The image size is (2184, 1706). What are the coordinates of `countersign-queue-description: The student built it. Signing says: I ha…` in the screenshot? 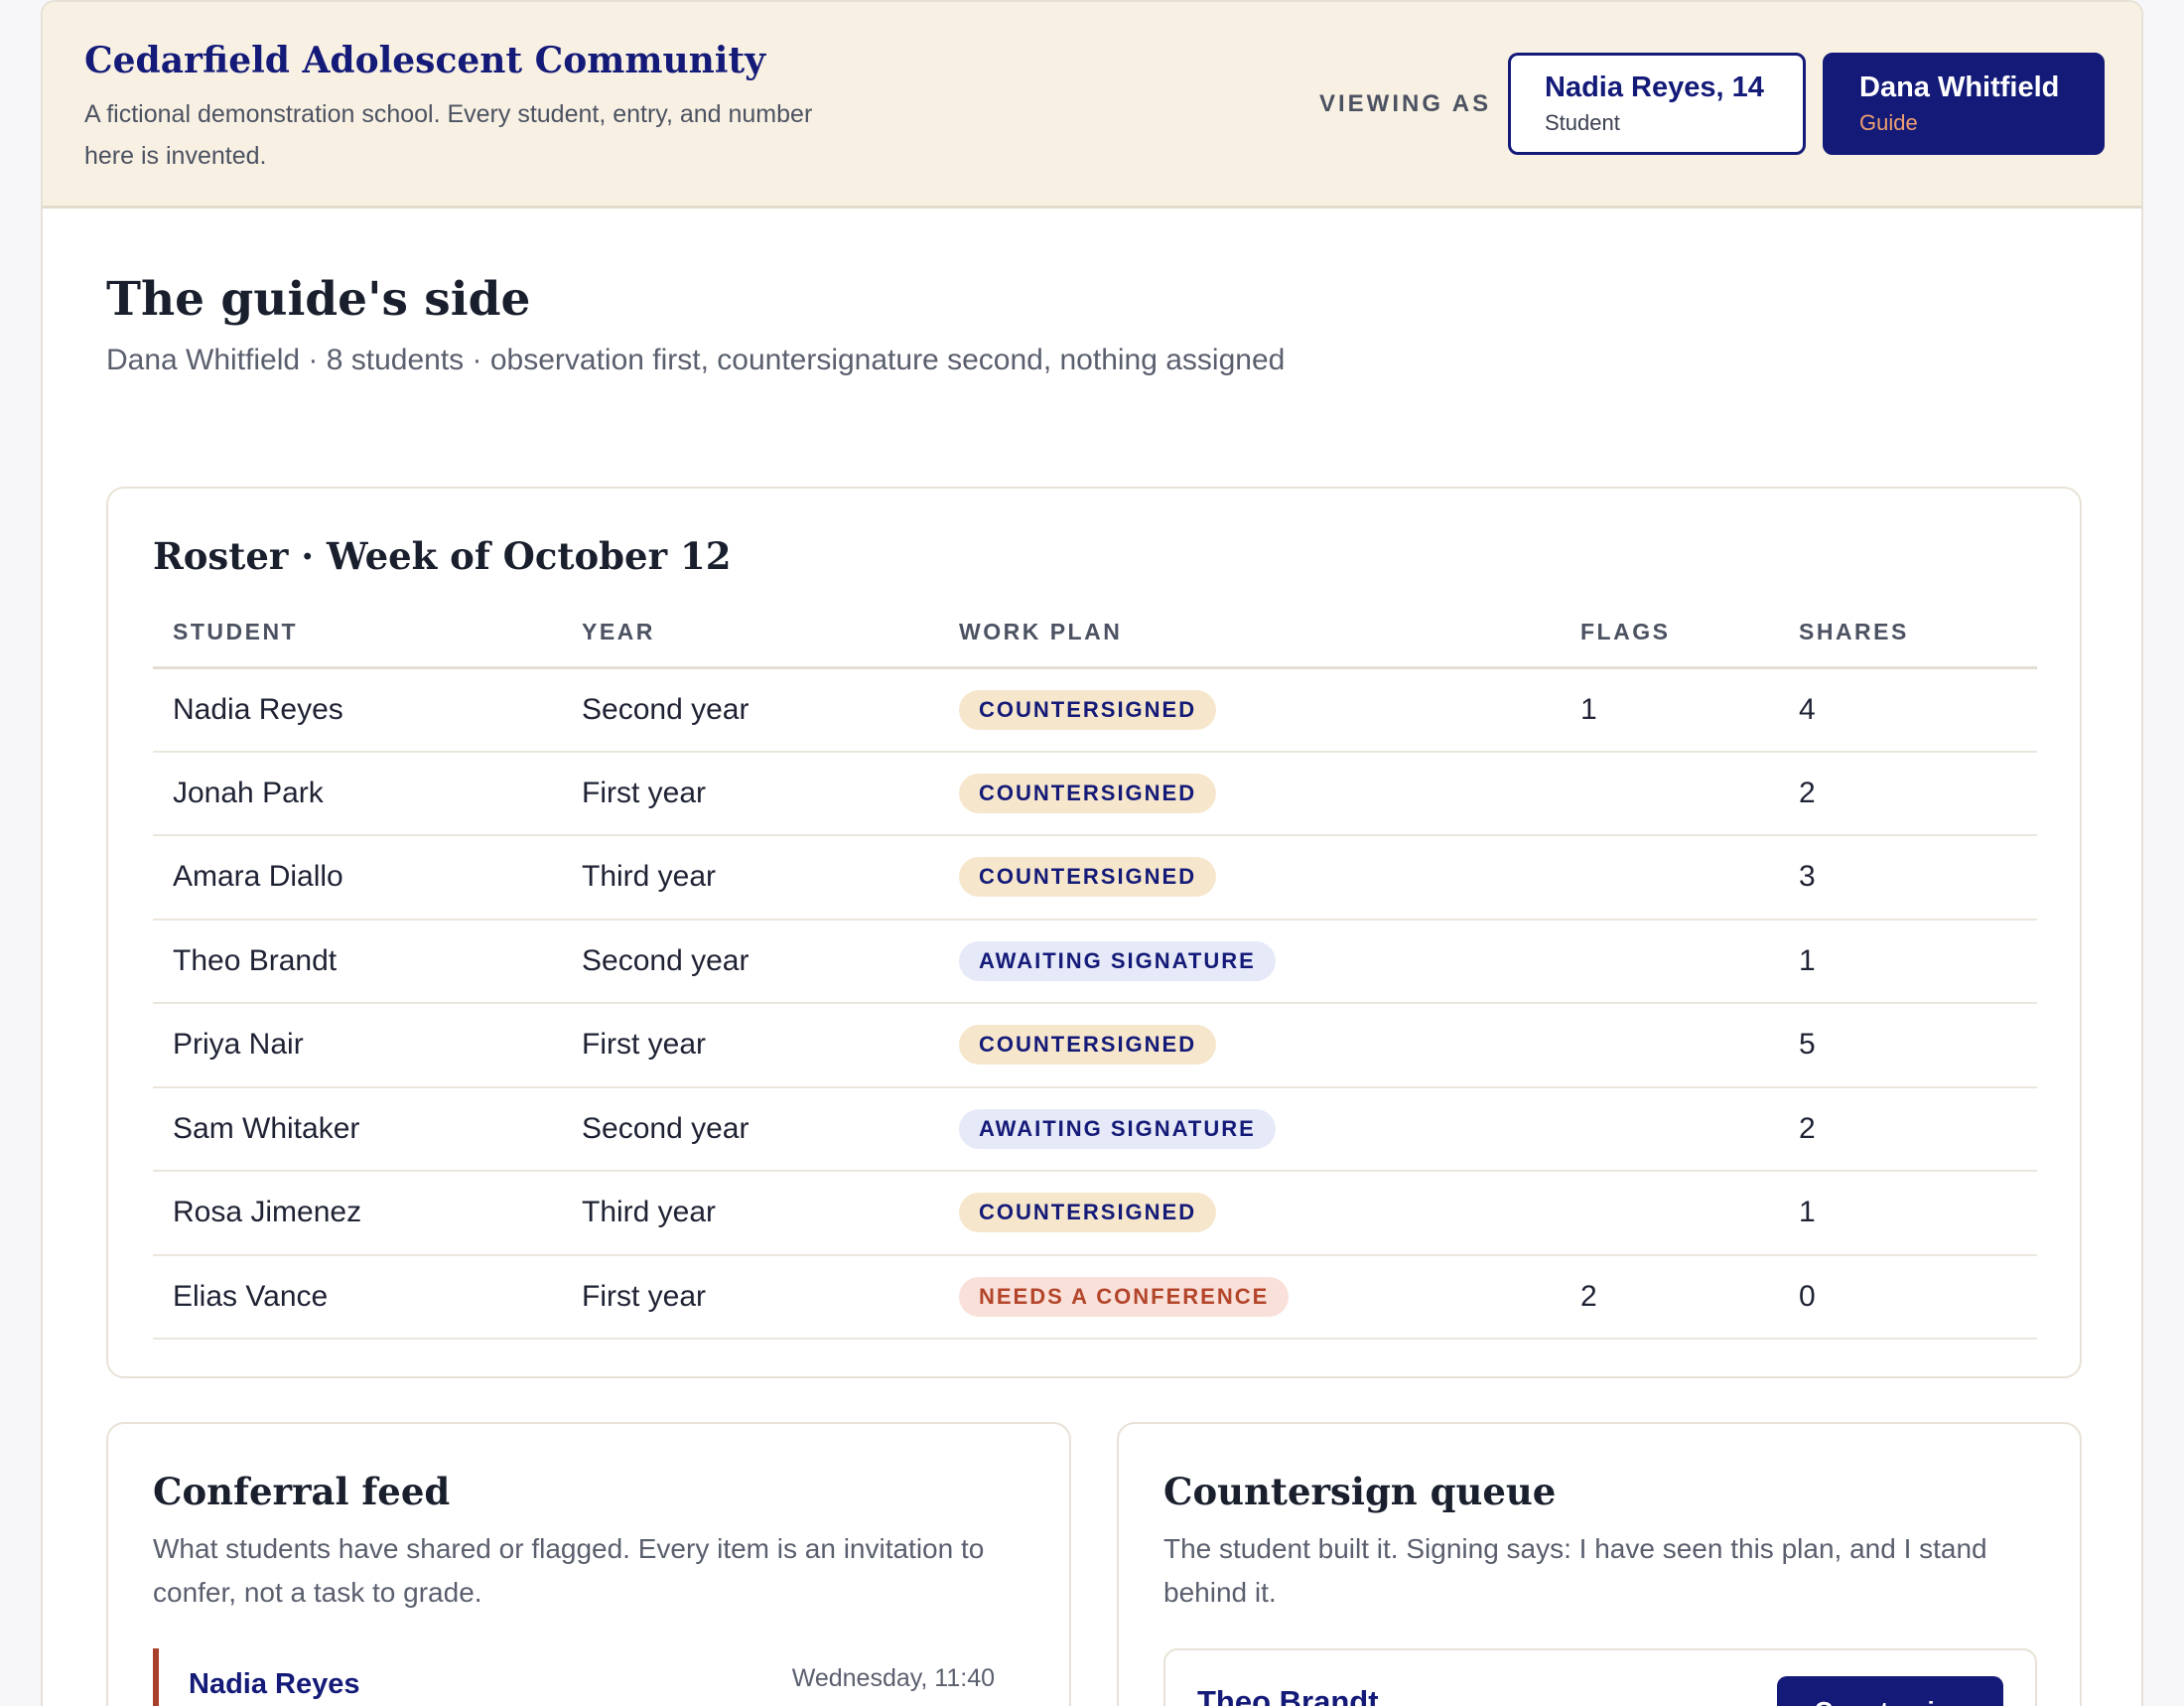 It's located at (1575, 1570).